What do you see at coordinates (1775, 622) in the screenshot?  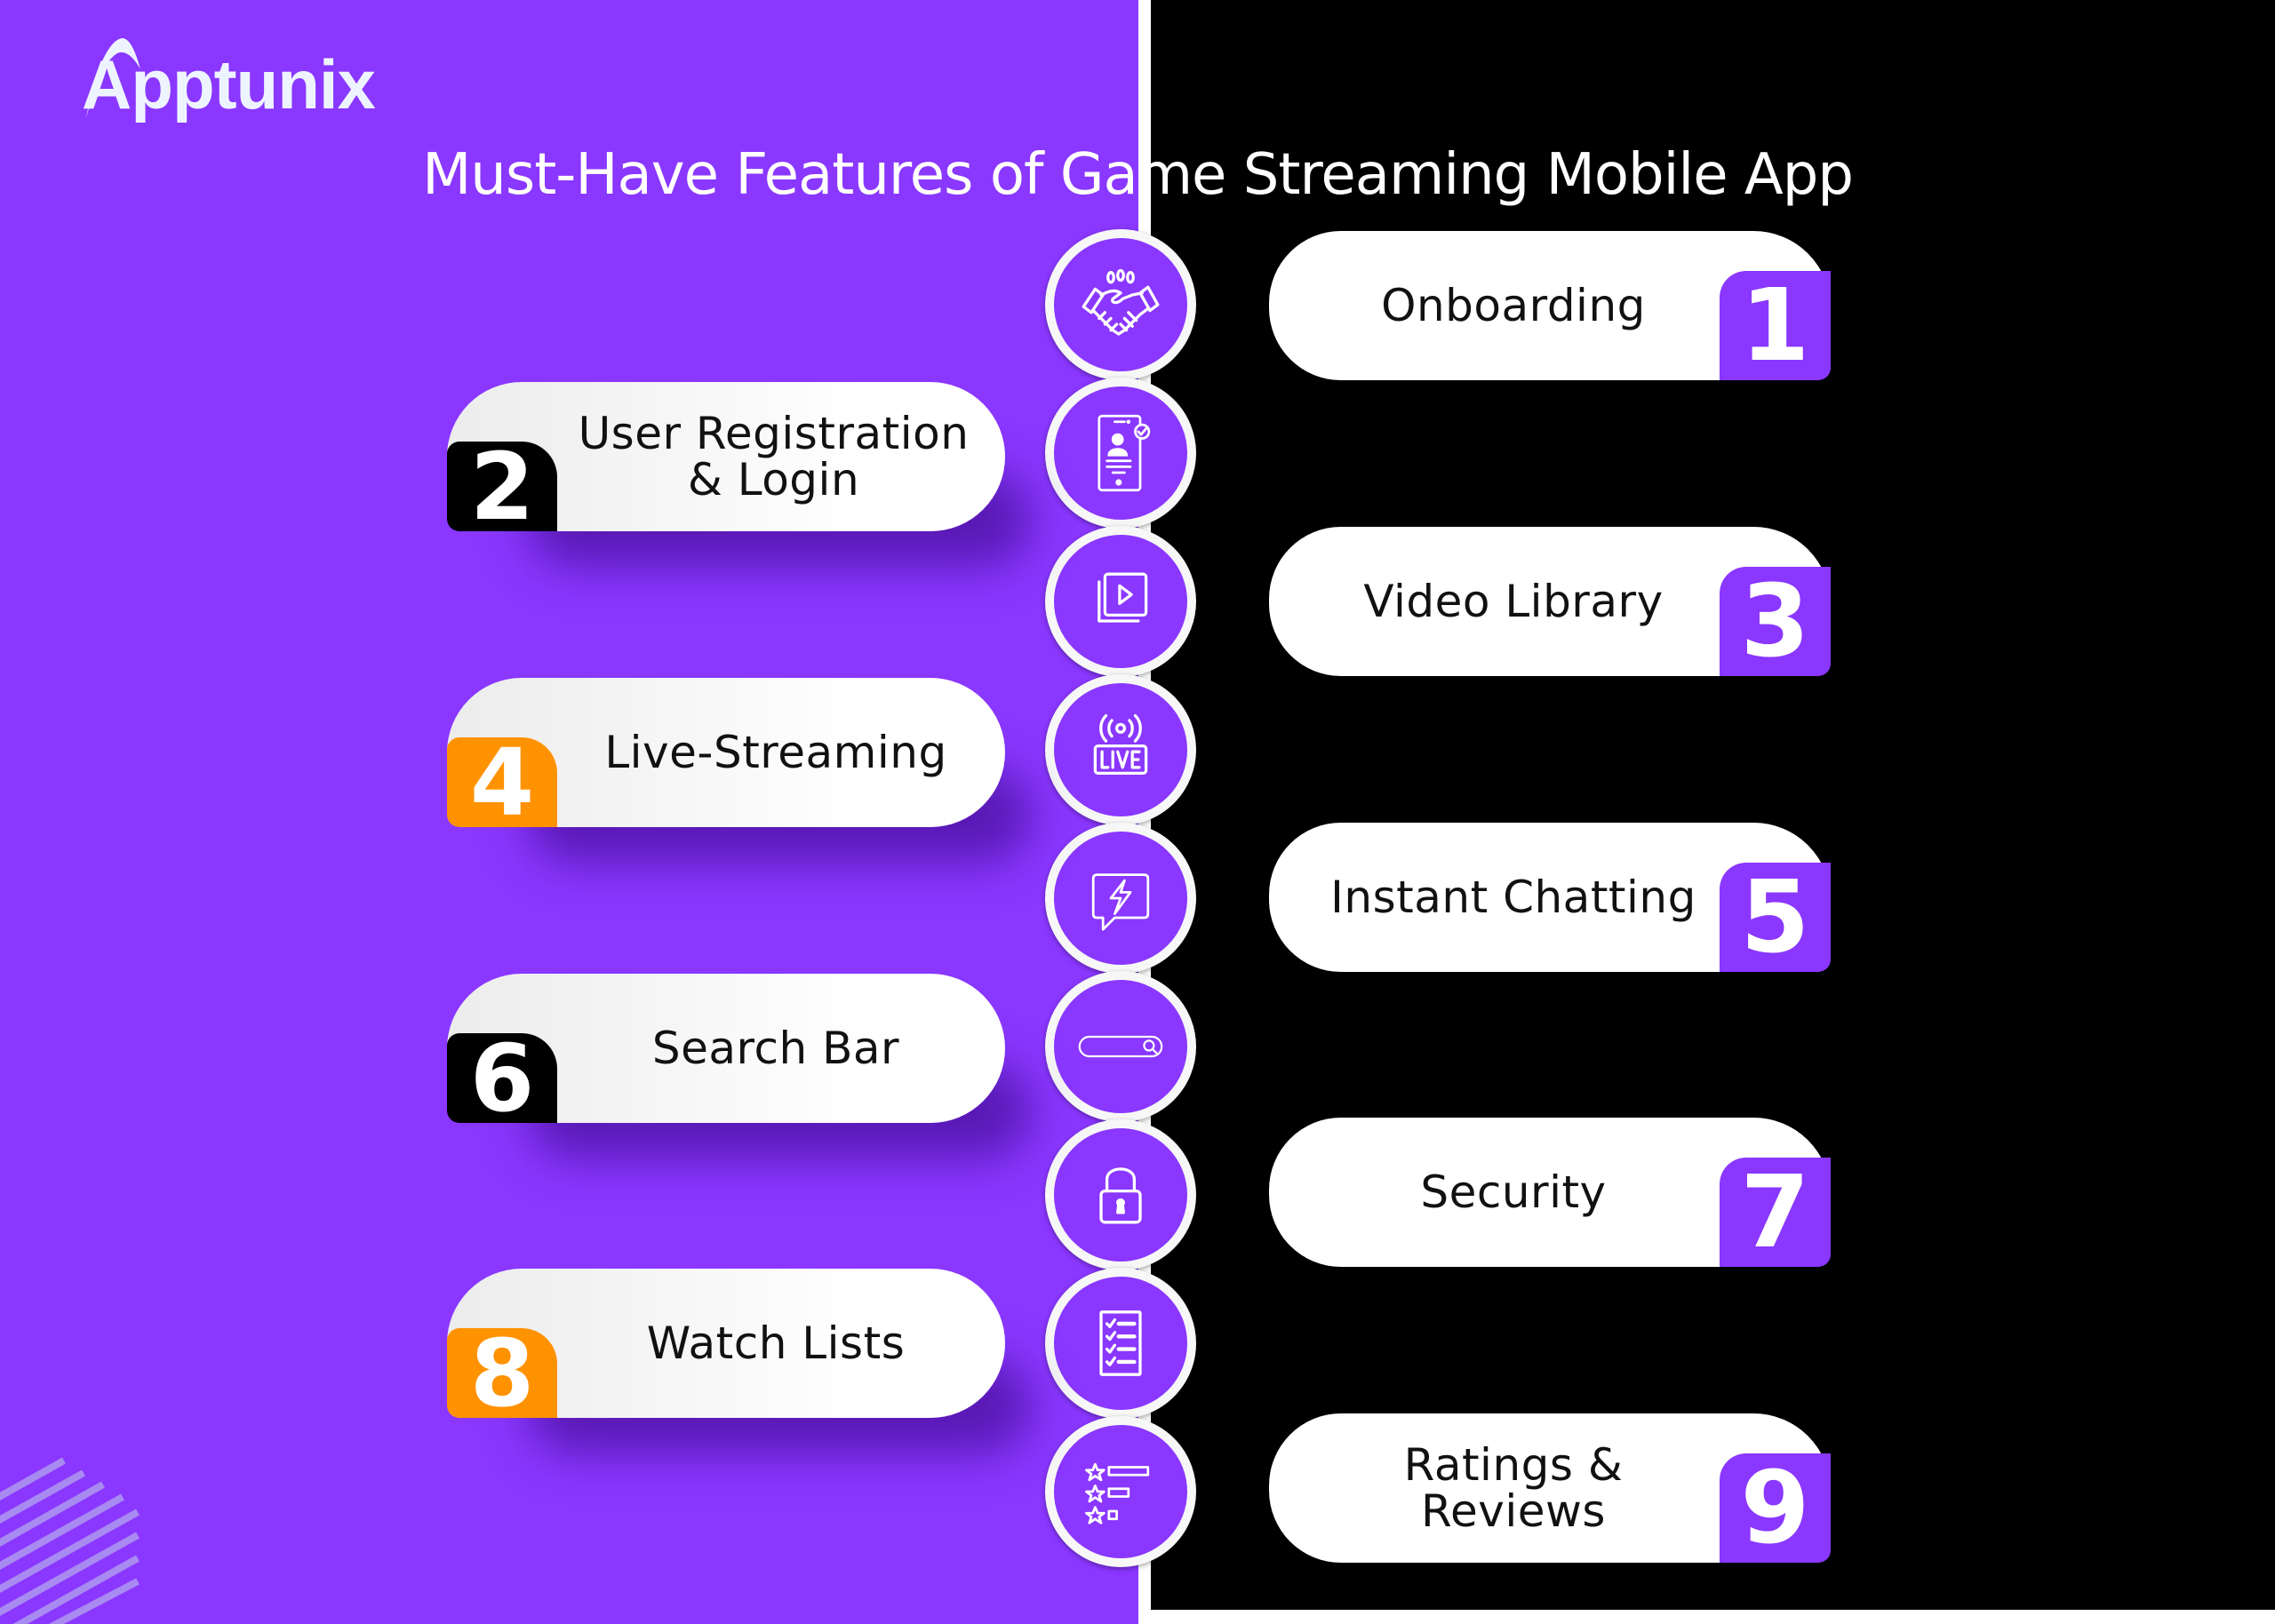 I see `feature-number-badge: 3` at bounding box center [1775, 622].